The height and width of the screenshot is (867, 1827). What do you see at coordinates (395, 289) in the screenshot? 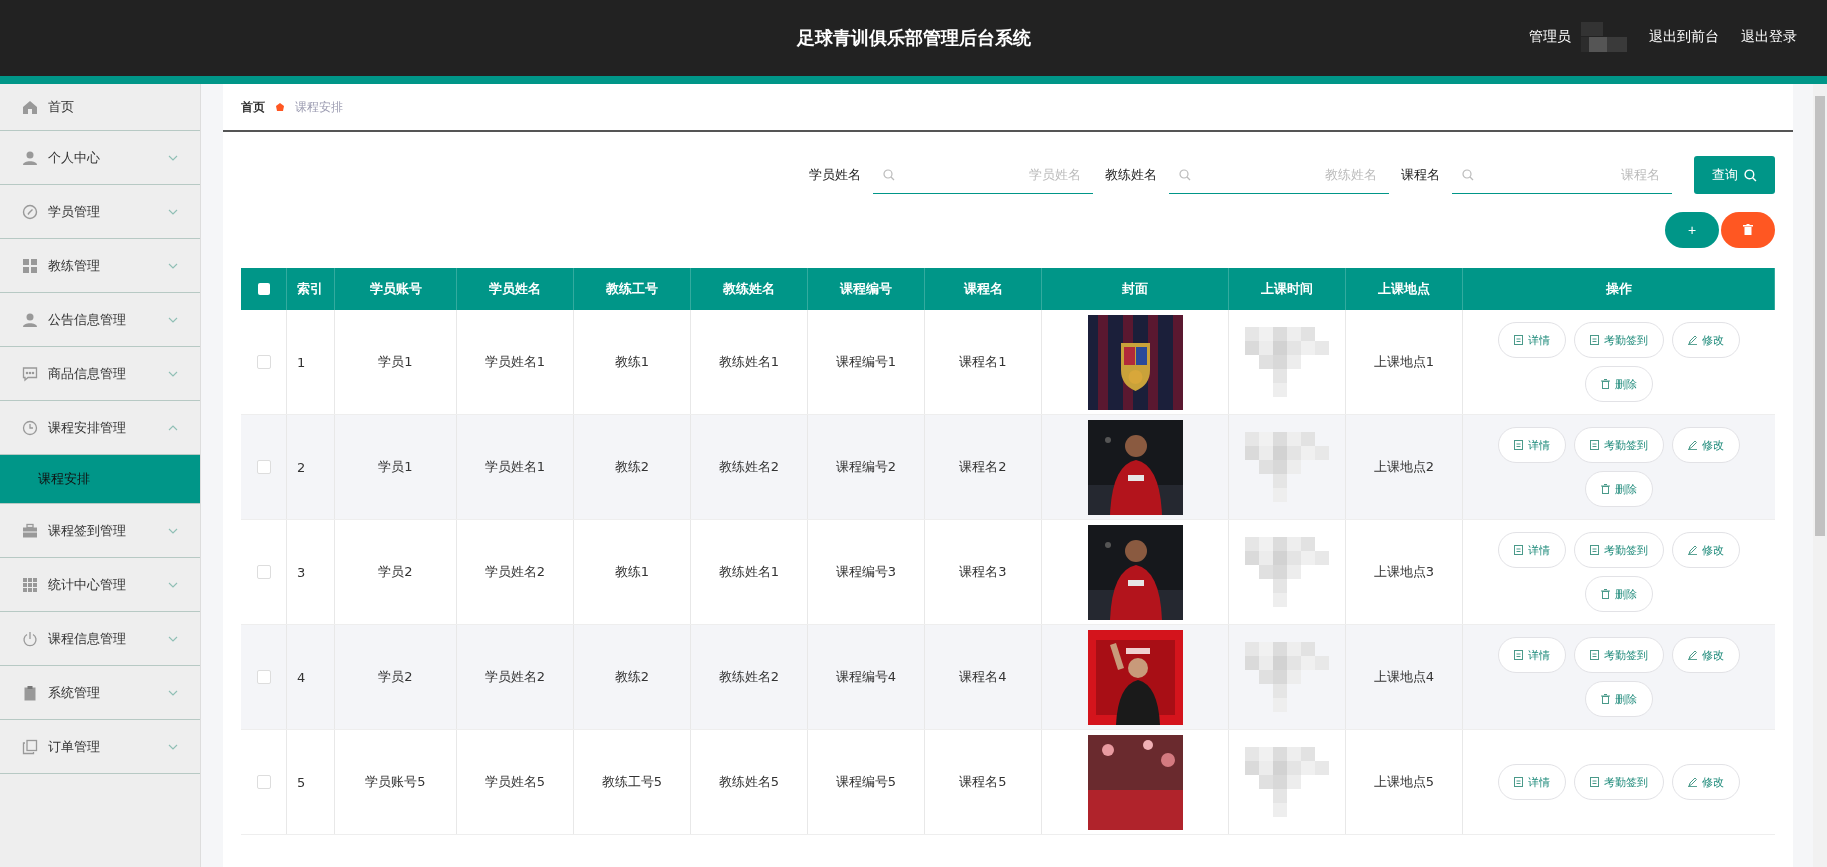
I see `column-header: 学员账号` at bounding box center [395, 289].